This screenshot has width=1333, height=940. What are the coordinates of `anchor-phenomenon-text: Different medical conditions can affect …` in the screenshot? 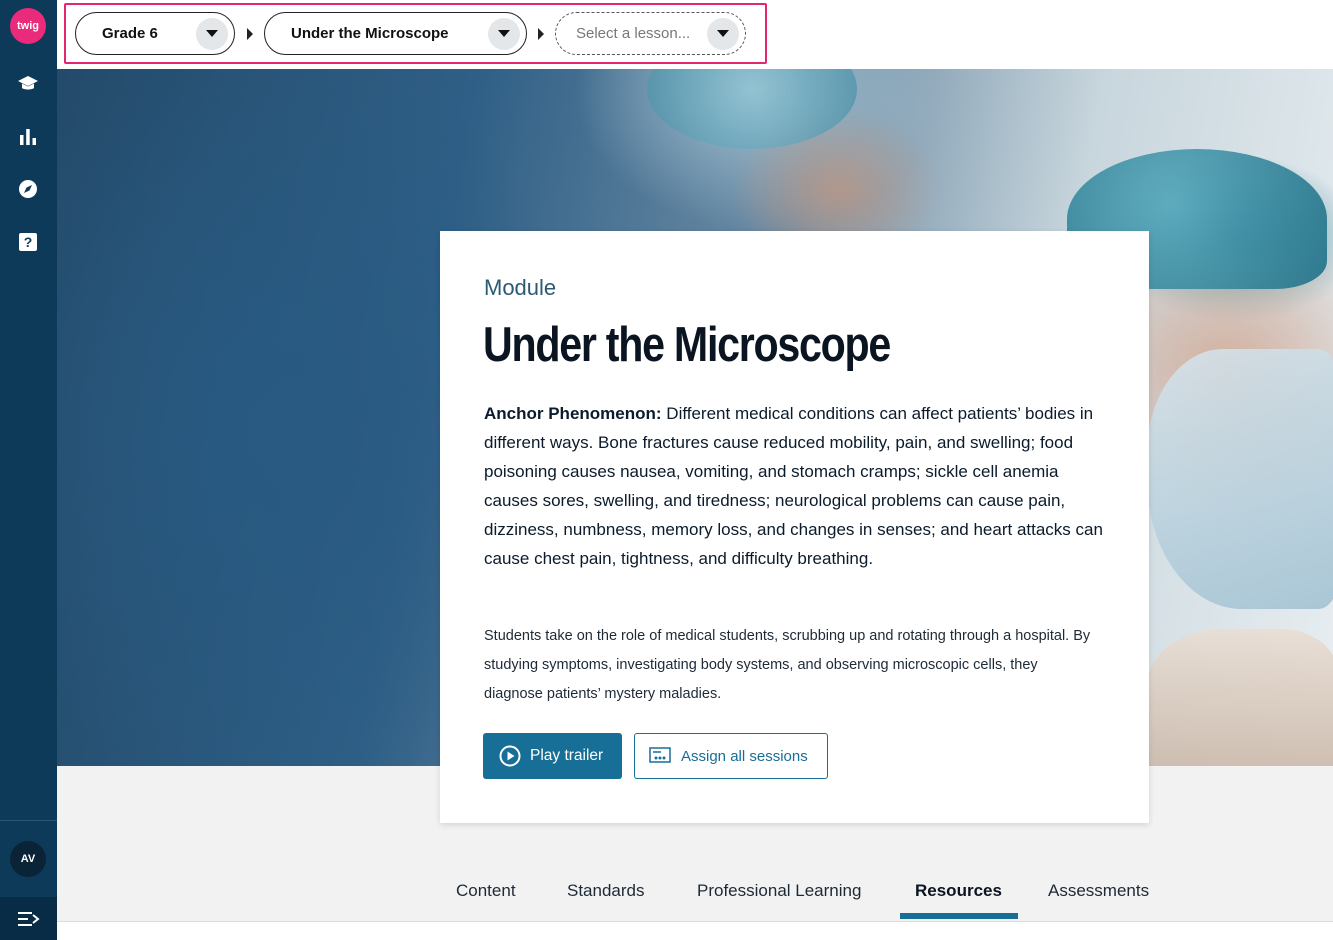 It's located at (793, 486).